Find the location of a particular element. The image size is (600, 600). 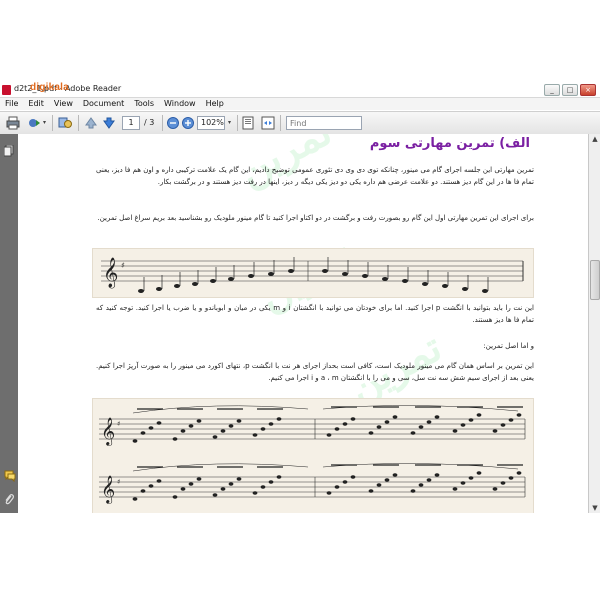

zoom-in-icon is located at coordinates (188, 123).